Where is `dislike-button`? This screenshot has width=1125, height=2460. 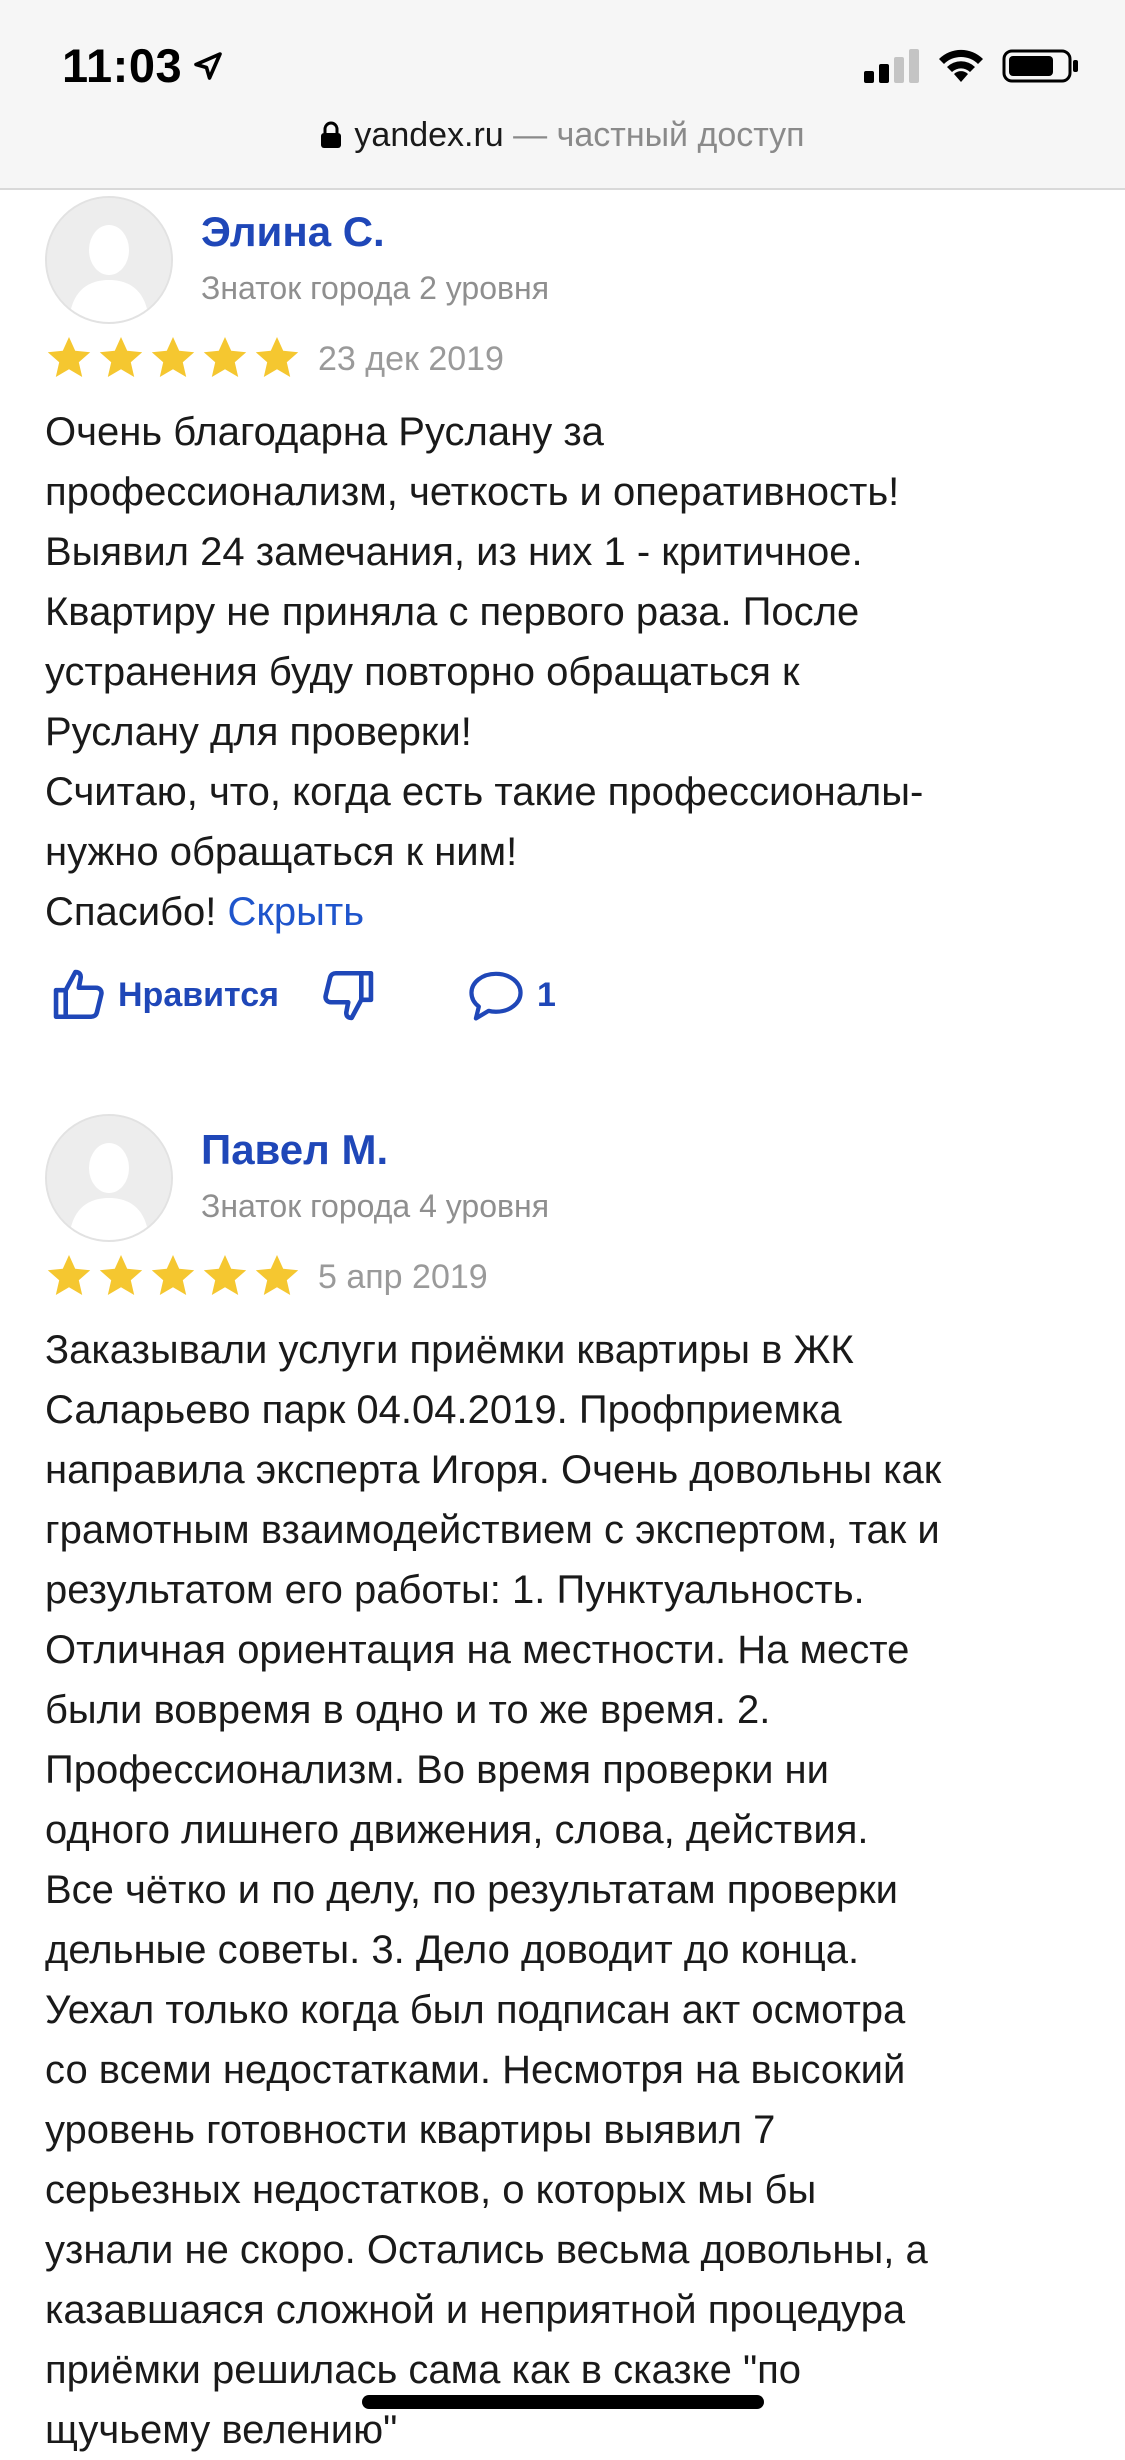
dislike-button is located at coordinates (348, 995).